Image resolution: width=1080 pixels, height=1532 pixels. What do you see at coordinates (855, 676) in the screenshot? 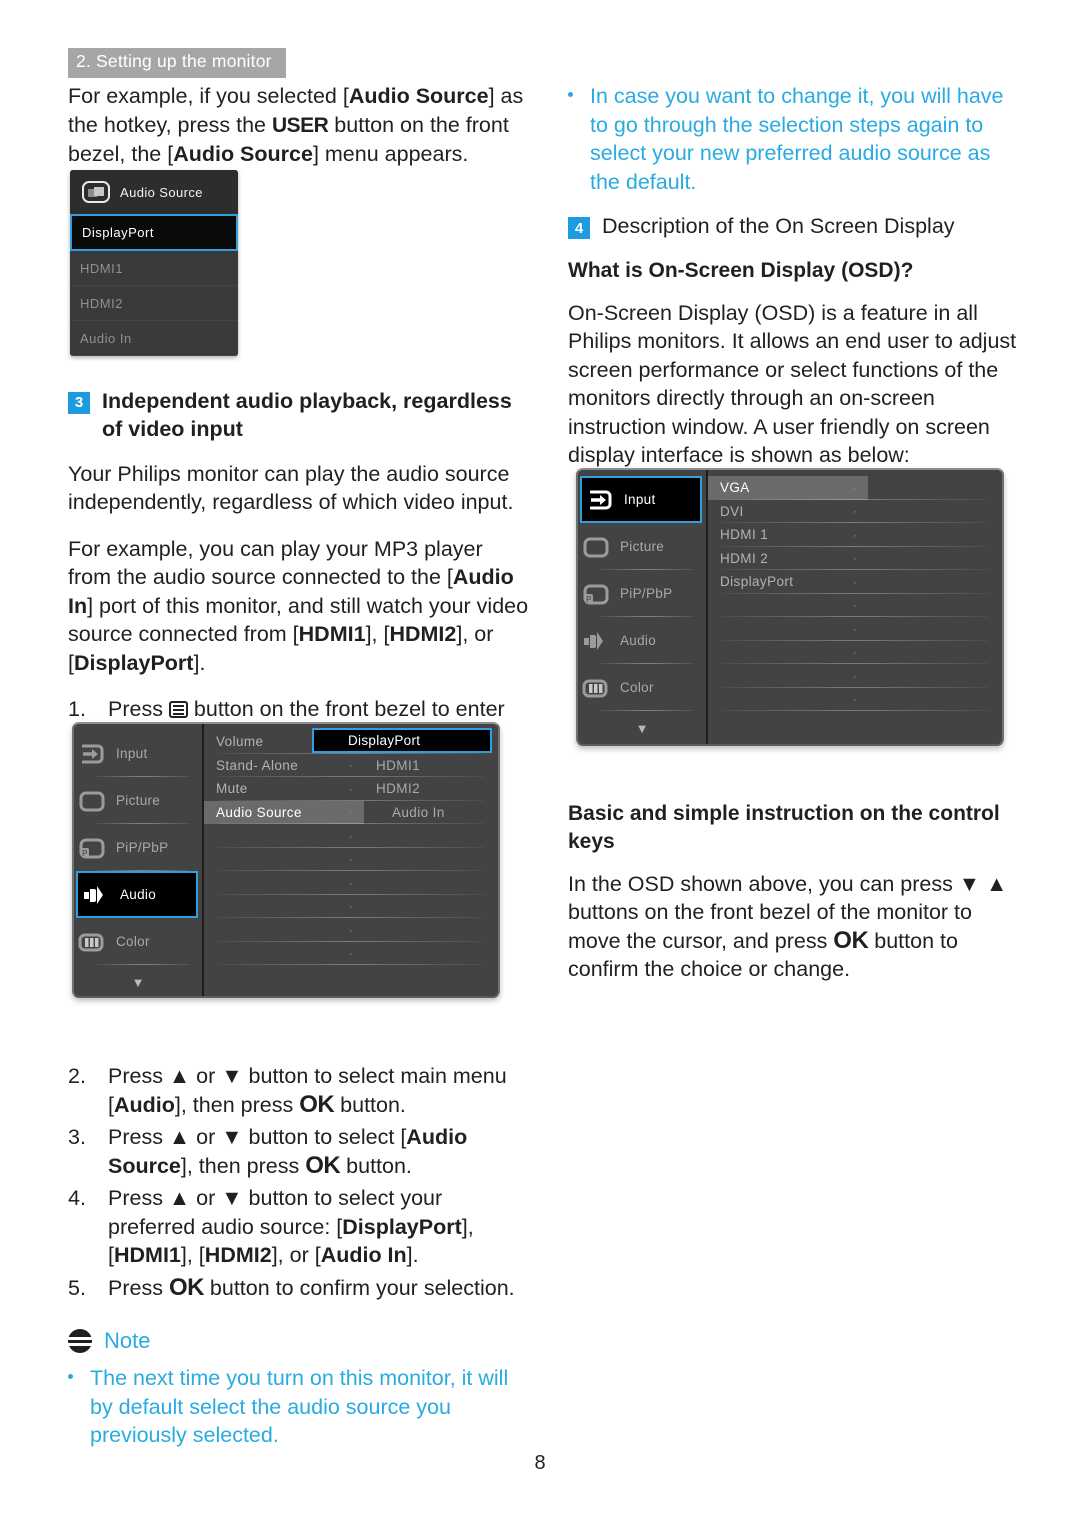
I see `osd-row-empty-4: ·` at bounding box center [855, 676].